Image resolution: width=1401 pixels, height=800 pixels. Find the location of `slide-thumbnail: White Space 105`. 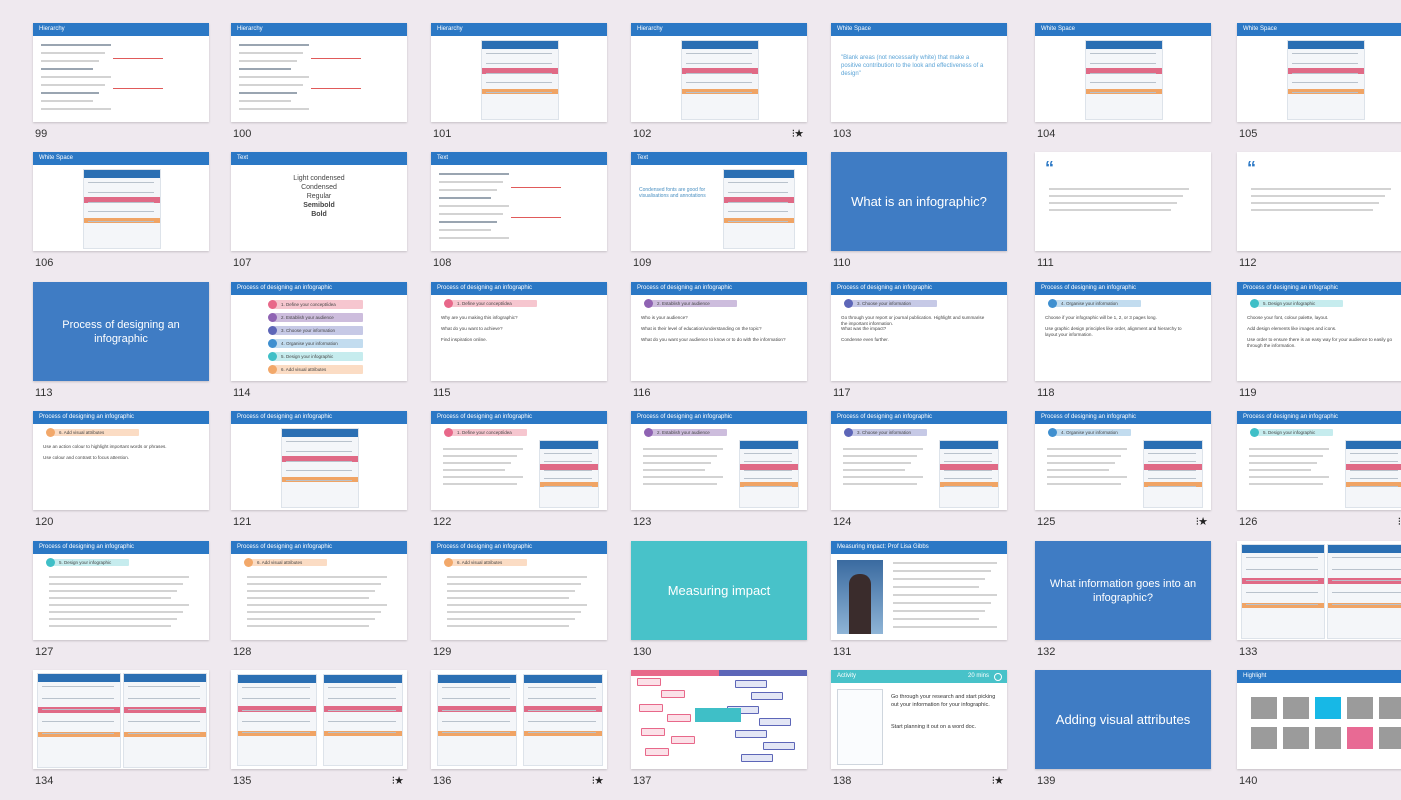

slide-thumbnail: White Space 105 is located at coordinates (1319, 88).